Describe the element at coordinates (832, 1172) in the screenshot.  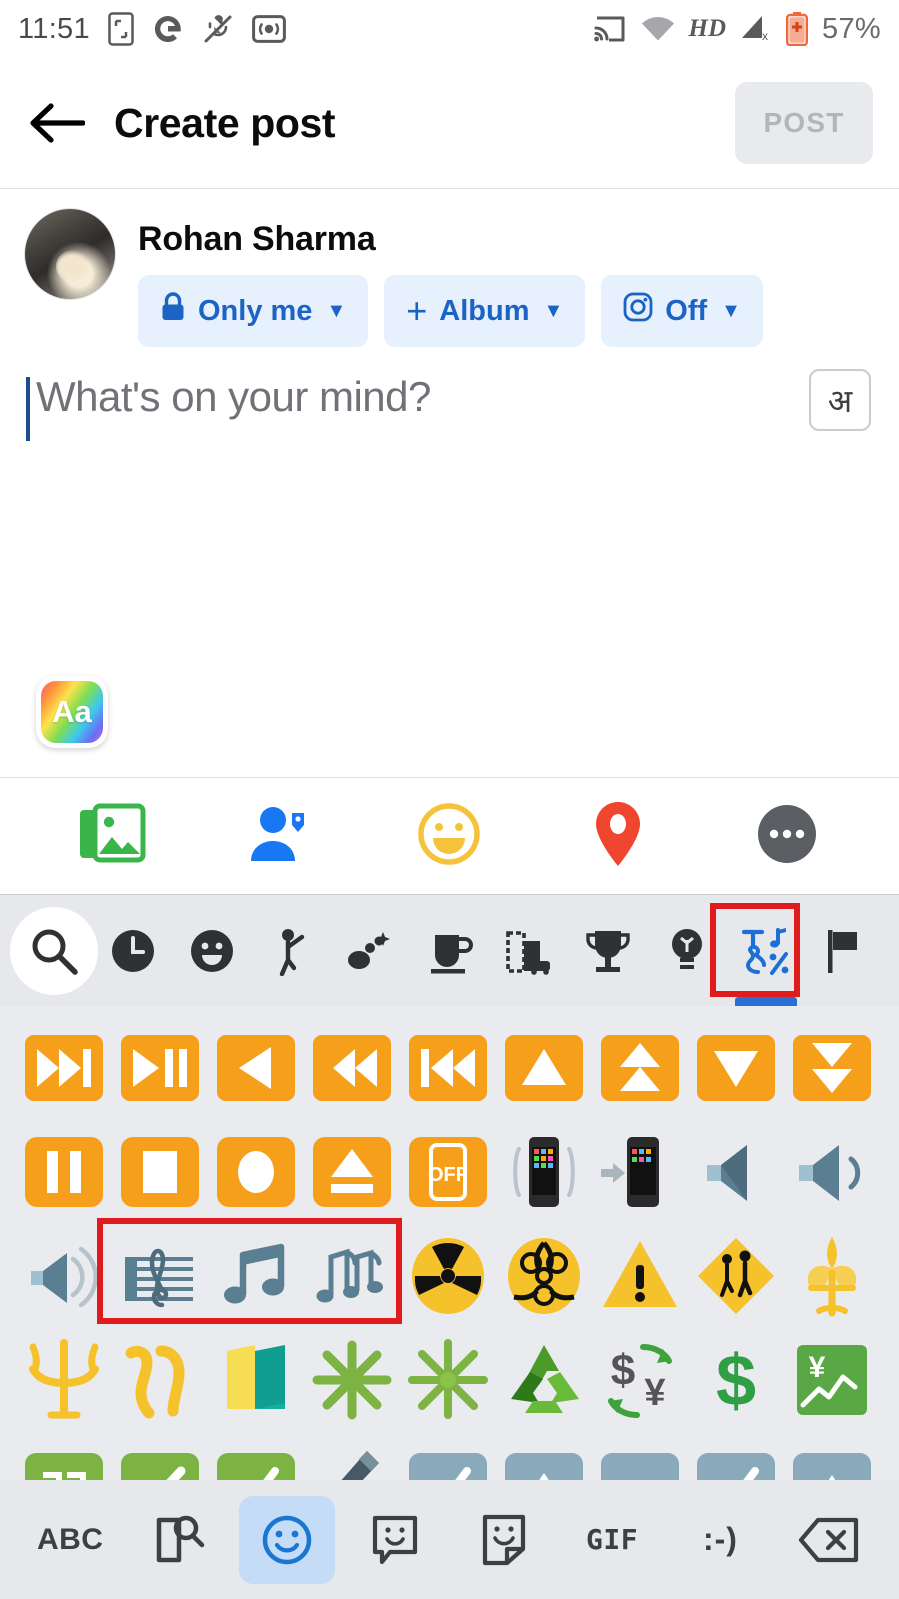
I see `speaker-medium-volume-emoji` at that location.